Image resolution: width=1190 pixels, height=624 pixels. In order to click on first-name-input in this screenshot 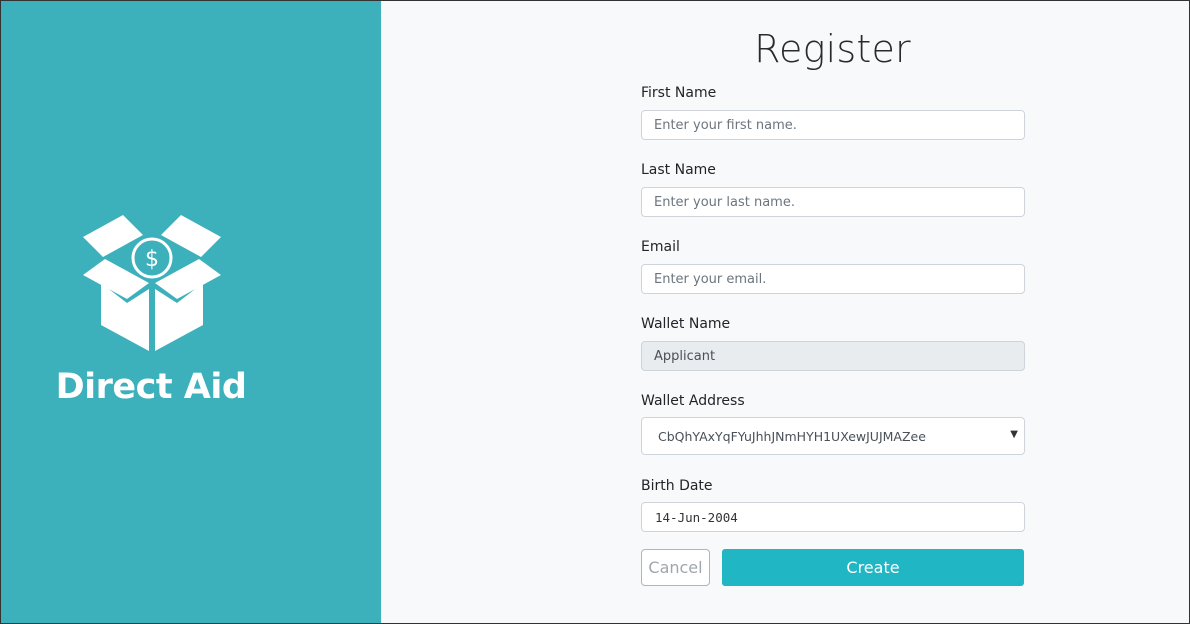, I will do `click(833, 125)`.